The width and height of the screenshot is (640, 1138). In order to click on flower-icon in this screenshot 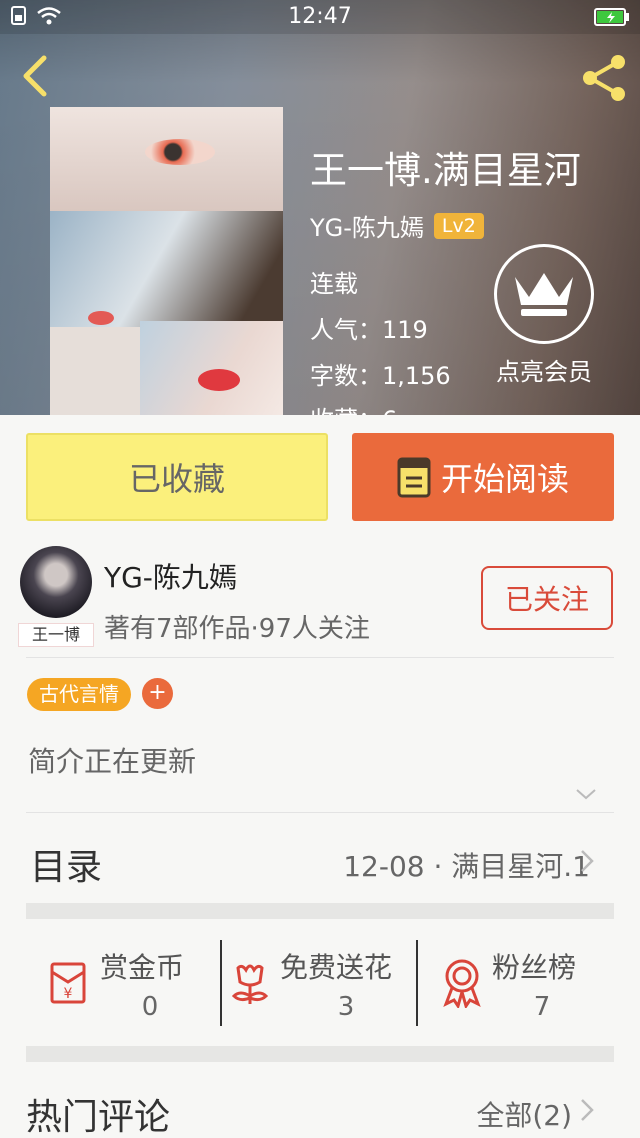, I will do `click(250, 984)`.